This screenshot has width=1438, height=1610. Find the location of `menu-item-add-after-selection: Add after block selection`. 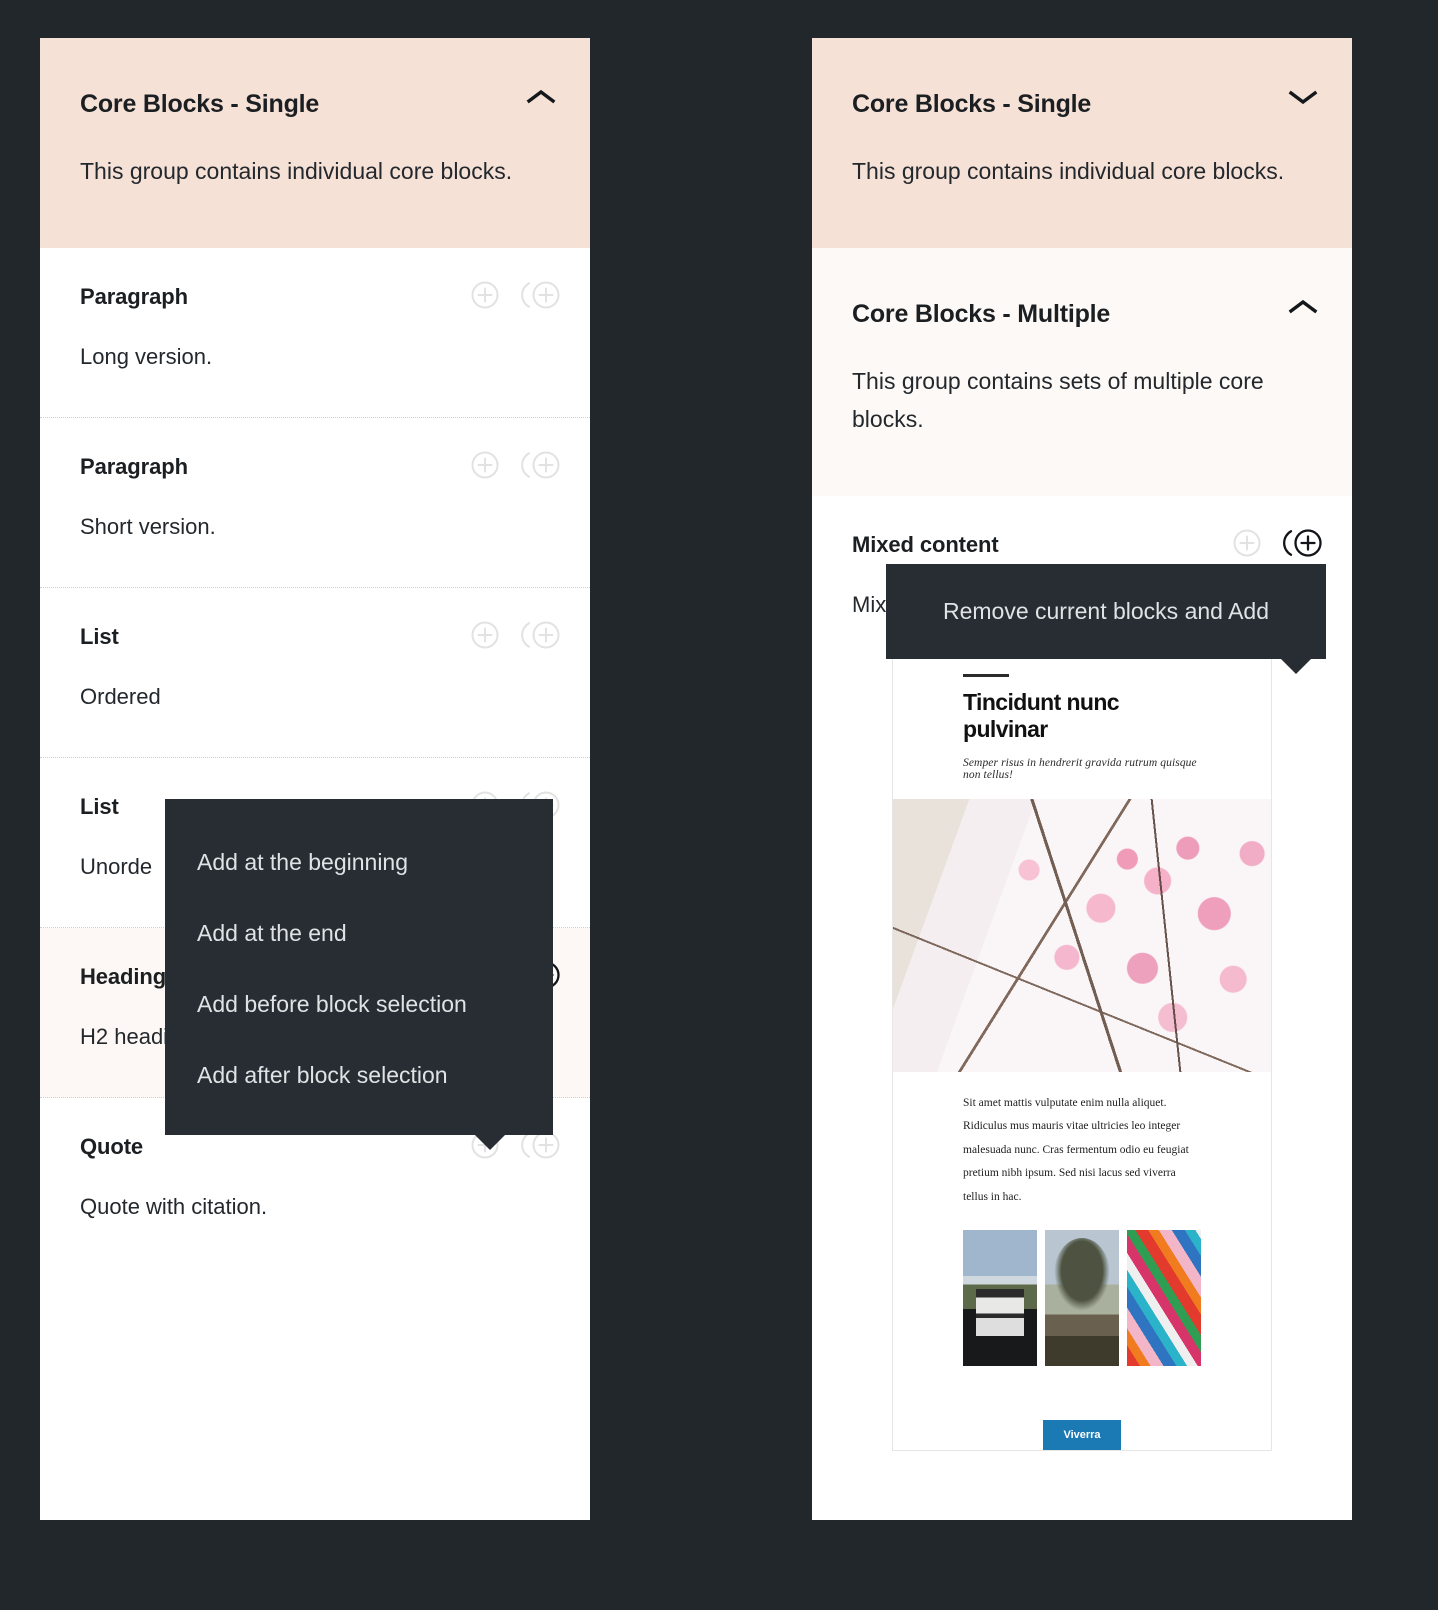

menu-item-add-after-selection: Add after block selection is located at coordinates (359, 1075).